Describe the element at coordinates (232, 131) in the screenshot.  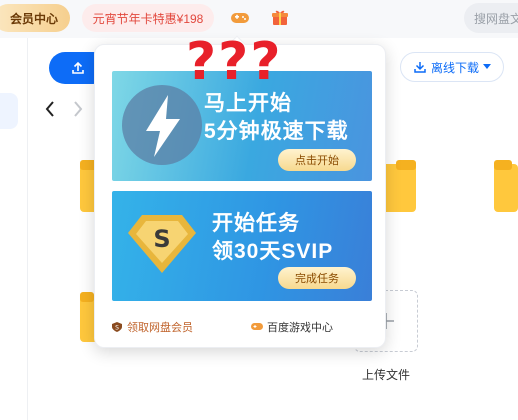
I see `card1-line2-num: 5分钟` at that location.